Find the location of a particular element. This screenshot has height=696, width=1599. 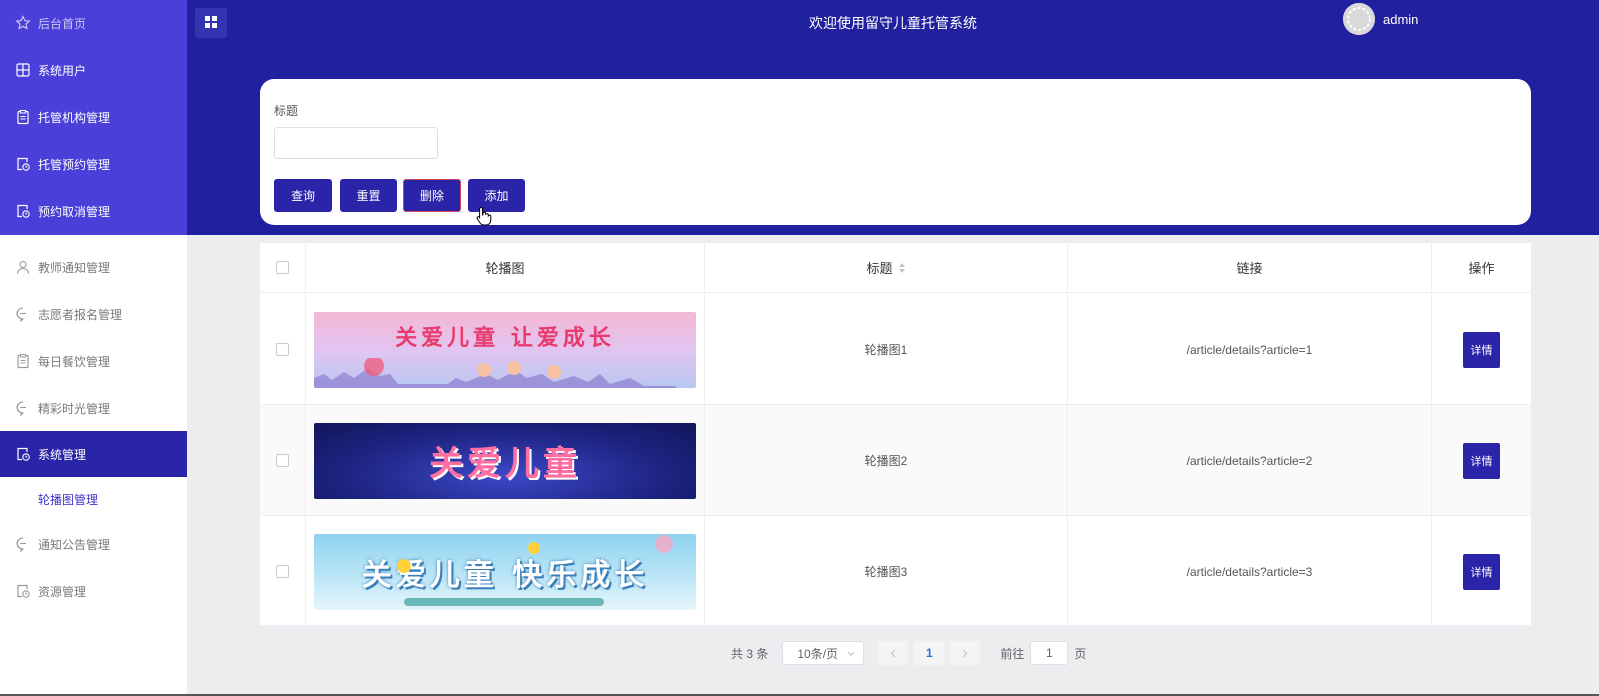

sidebar-item-reservation: 托管预约管理 is located at coordinates (93, 164).